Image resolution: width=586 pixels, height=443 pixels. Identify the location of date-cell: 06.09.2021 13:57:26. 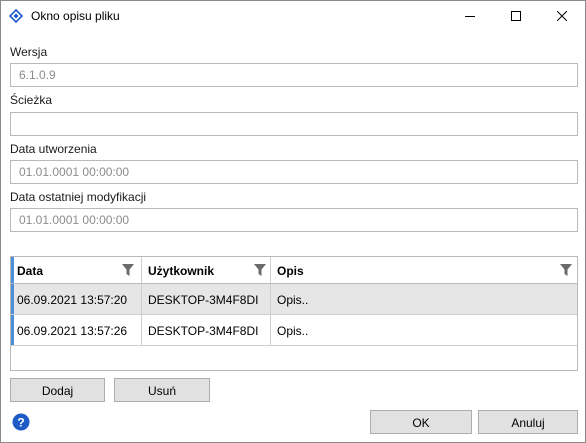
(76, 330).